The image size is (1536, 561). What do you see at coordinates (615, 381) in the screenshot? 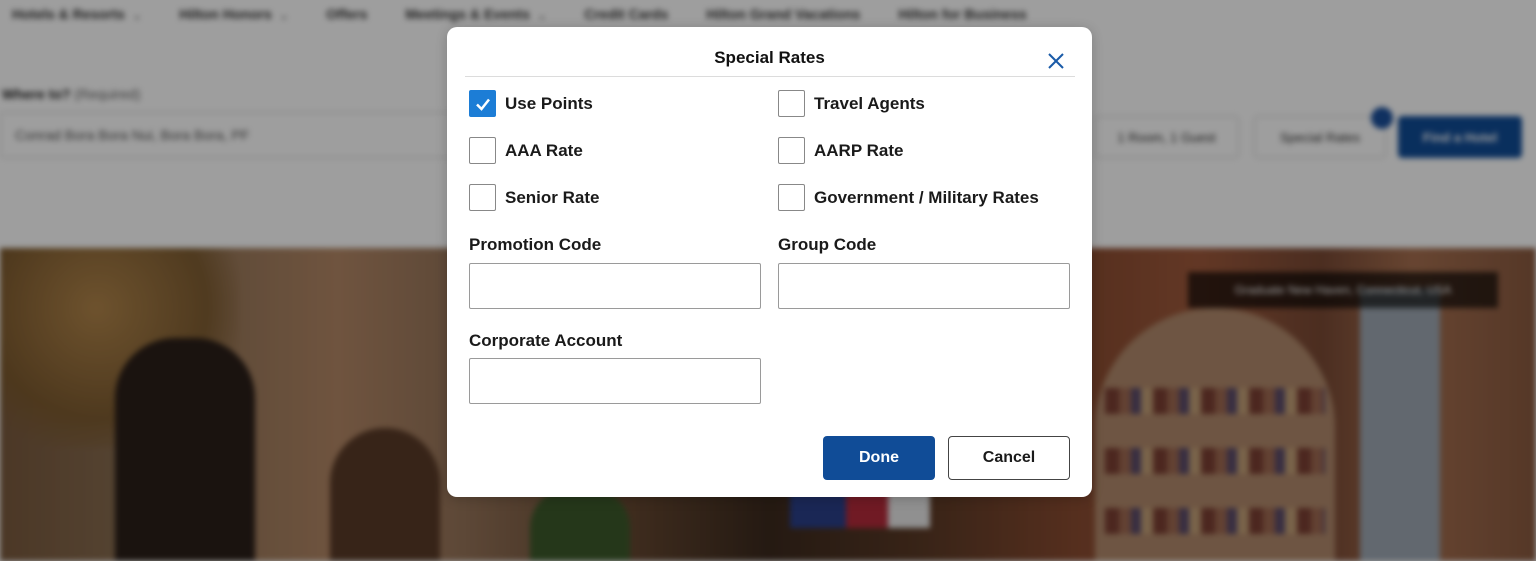
I see `corporate-account-input` at bounding box center [615, 381].